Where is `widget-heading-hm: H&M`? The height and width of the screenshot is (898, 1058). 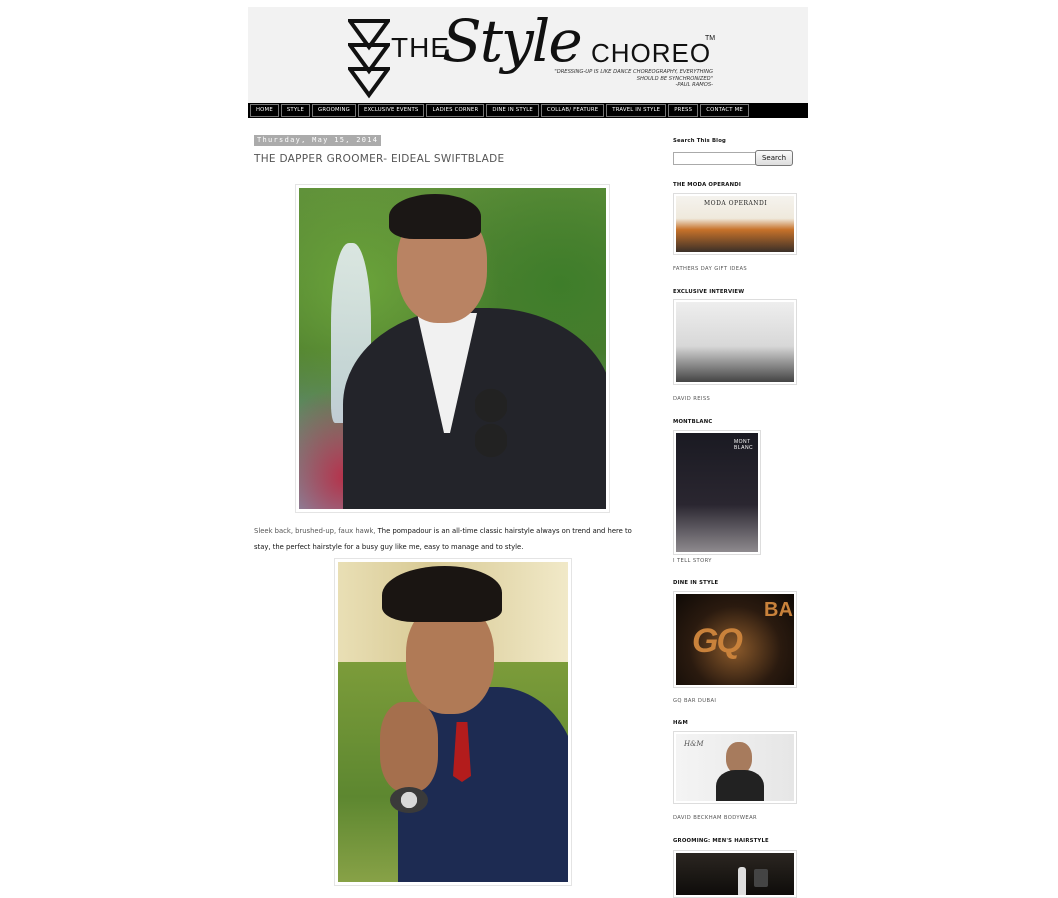
widget-heading-hm: H&M is located at coordinates (680, 723).